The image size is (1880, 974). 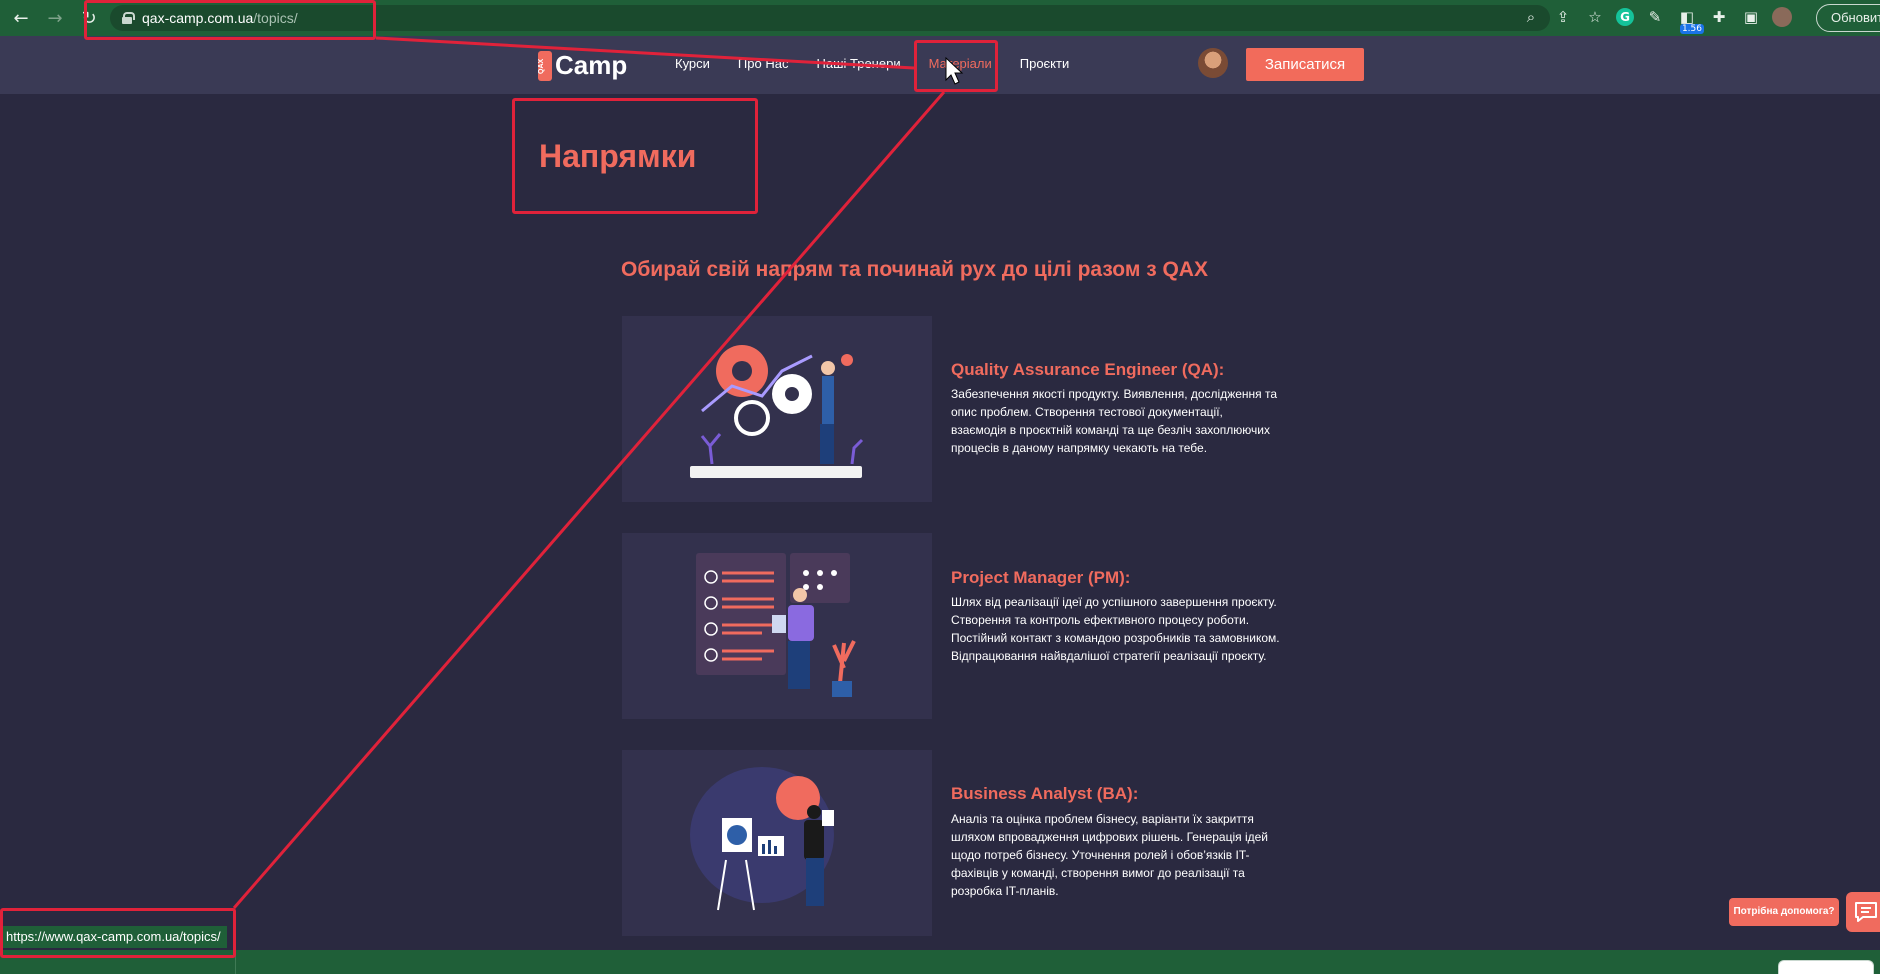 What do you see at coordinates (118, 933) in the screenshot?
I see `annotation-box-status` at bounding box center [118, 933].